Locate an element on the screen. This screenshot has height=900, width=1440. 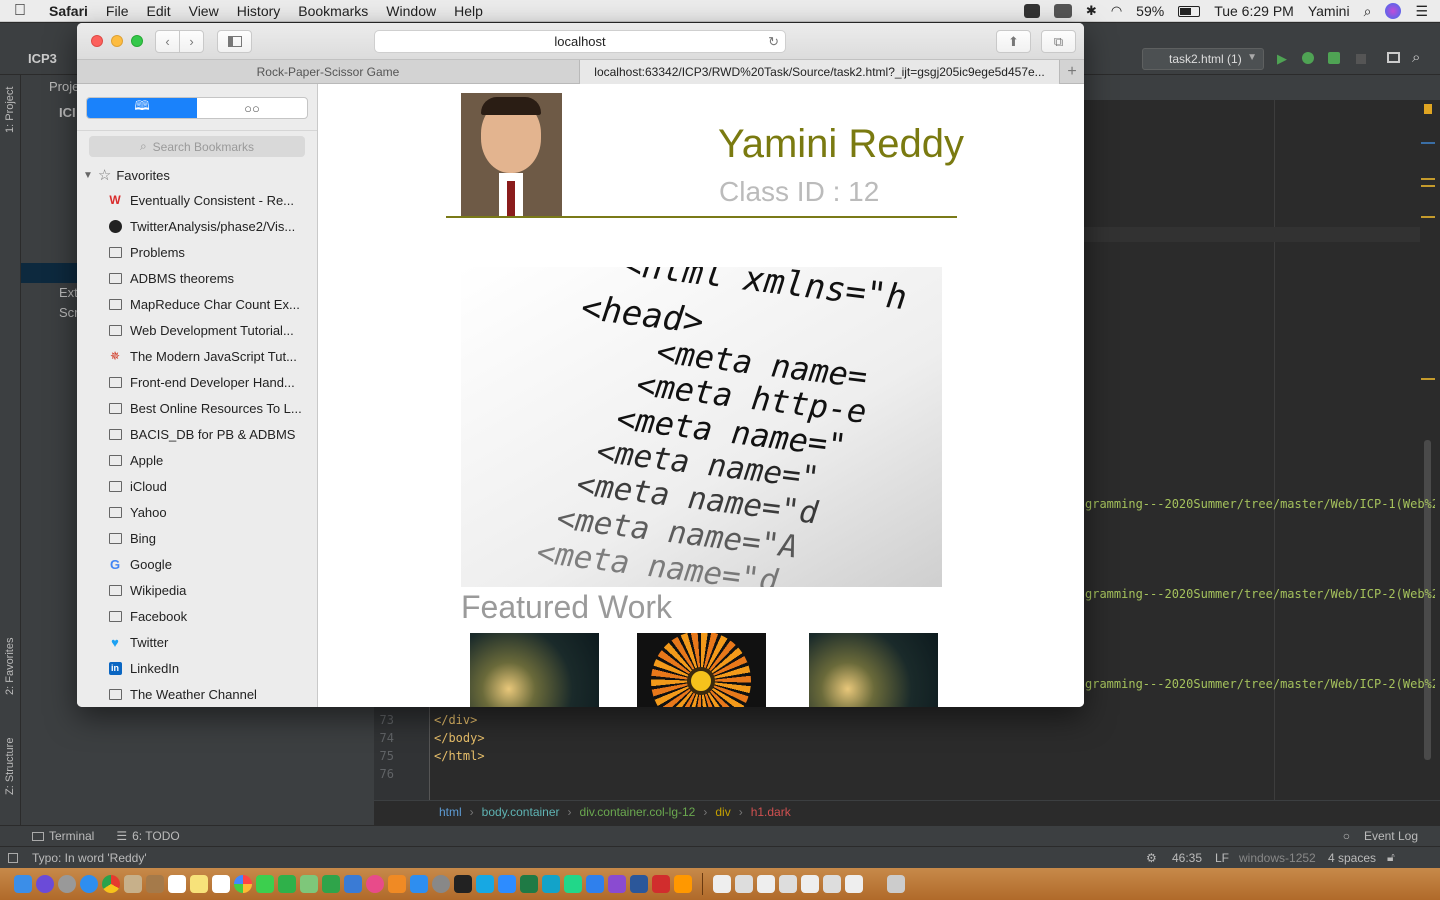
bookmark-item: in LinkedIn is located at coordinates (209, 668).